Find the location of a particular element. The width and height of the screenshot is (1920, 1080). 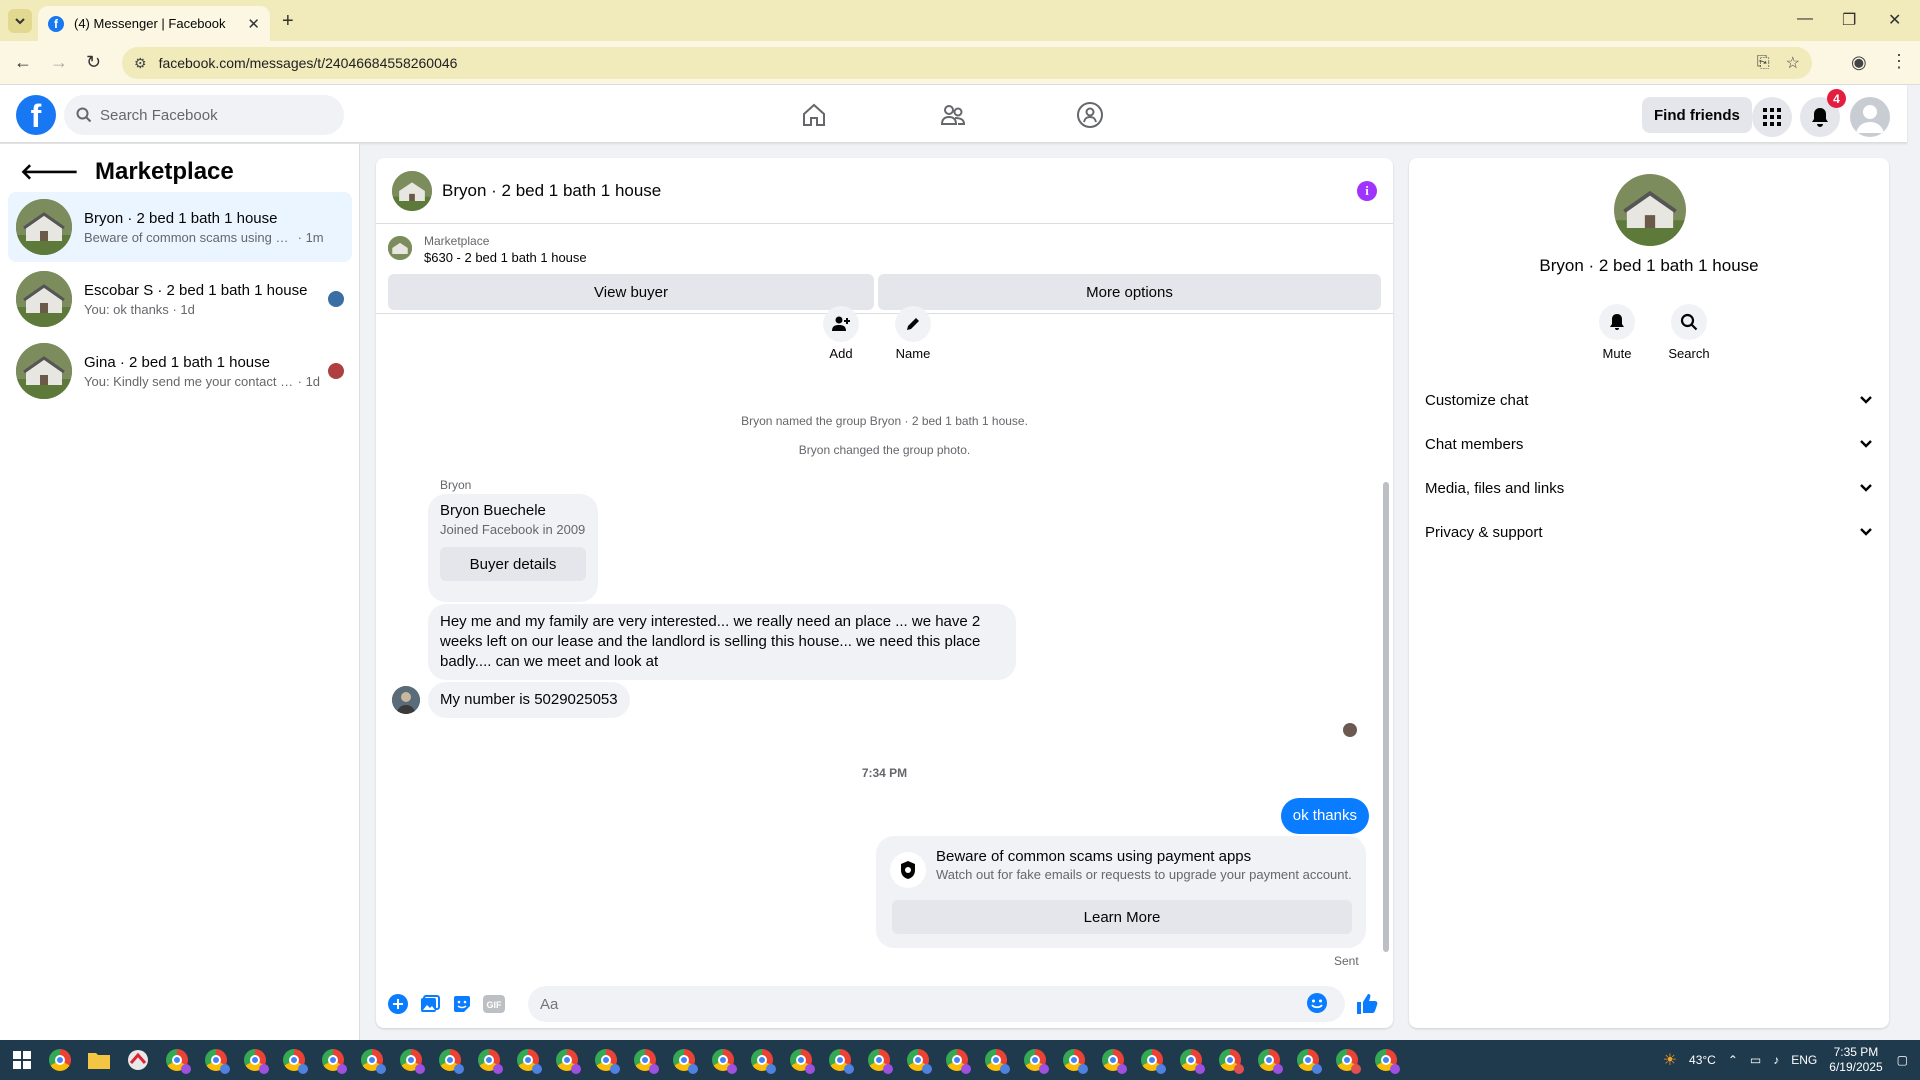

group-photo is located at coordinates (412, 190).